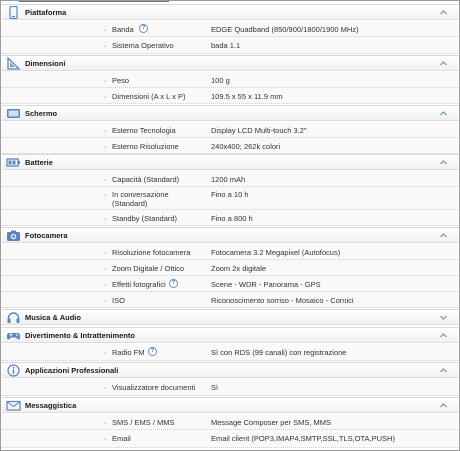  I want to click on spec-row: · Standby (Standard) Fino a 800 h, so click(230, 218).